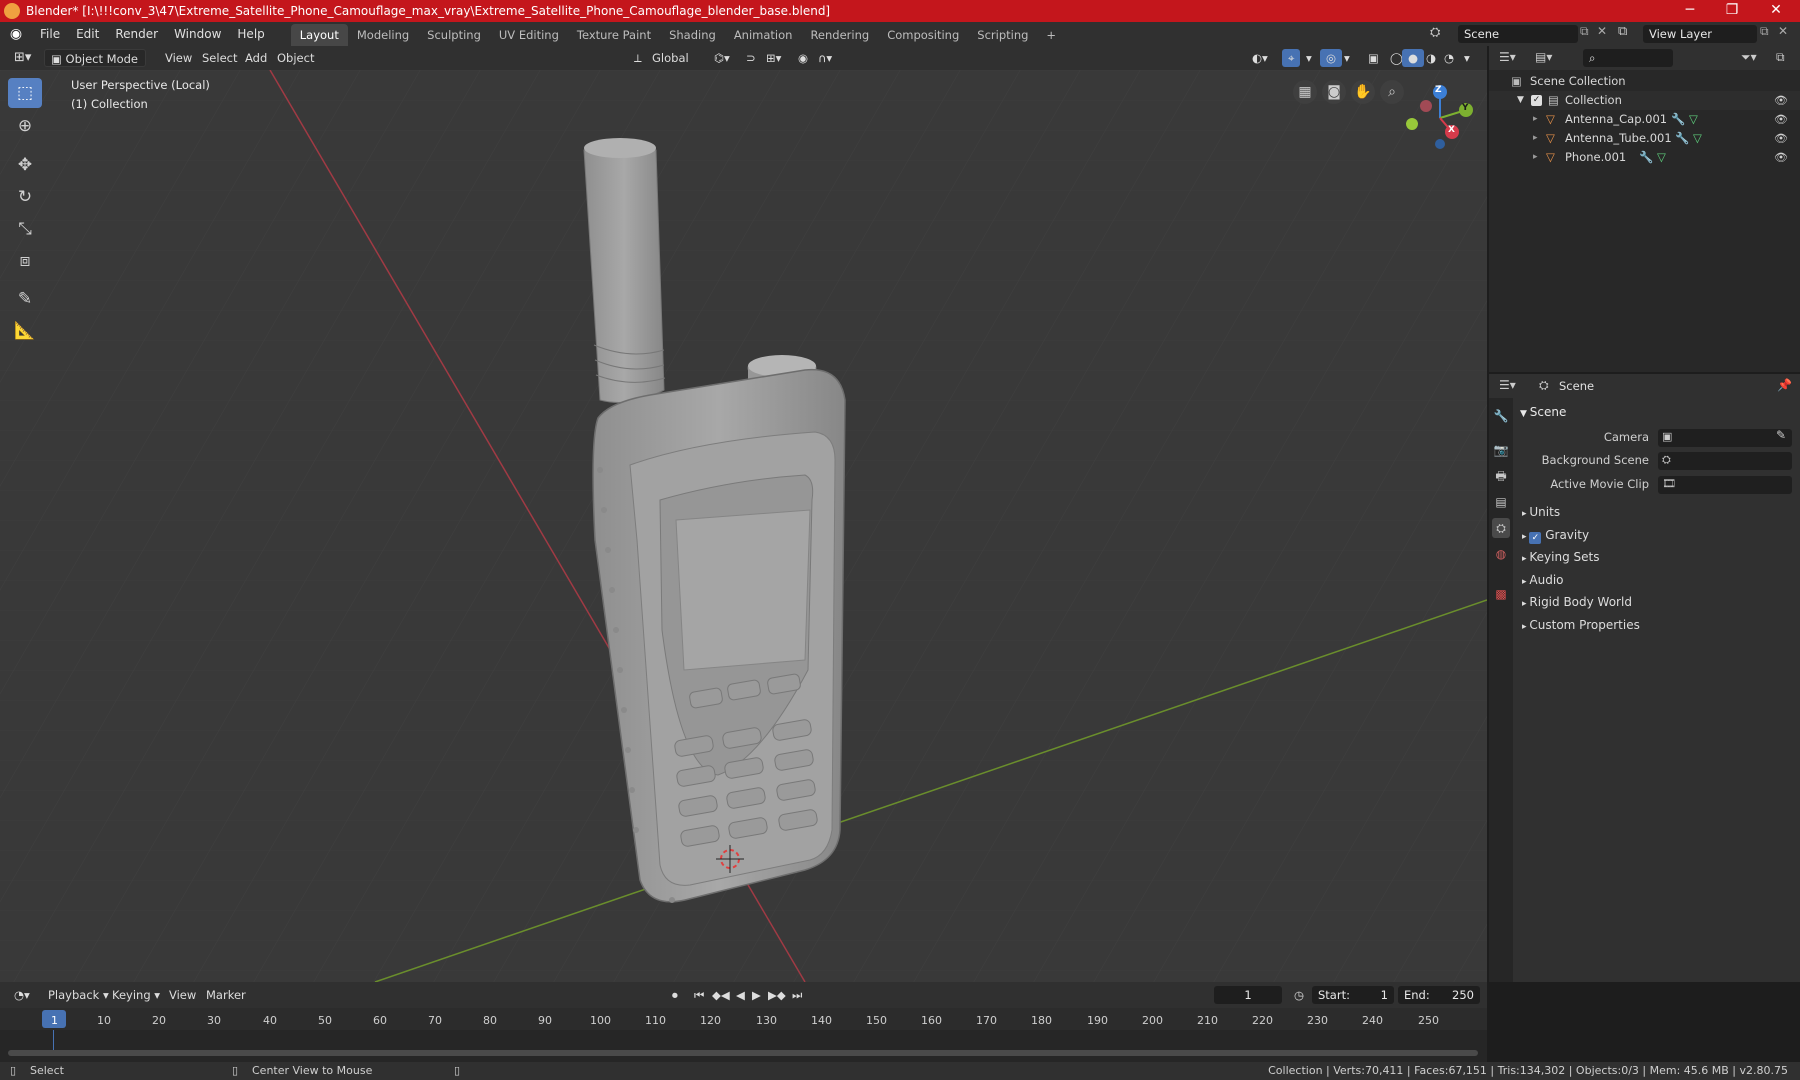  What do you see at coordinates (839, 35) in the screenshot?
I see `tab-rendering: Rendering` at bounding box center [839, 35].